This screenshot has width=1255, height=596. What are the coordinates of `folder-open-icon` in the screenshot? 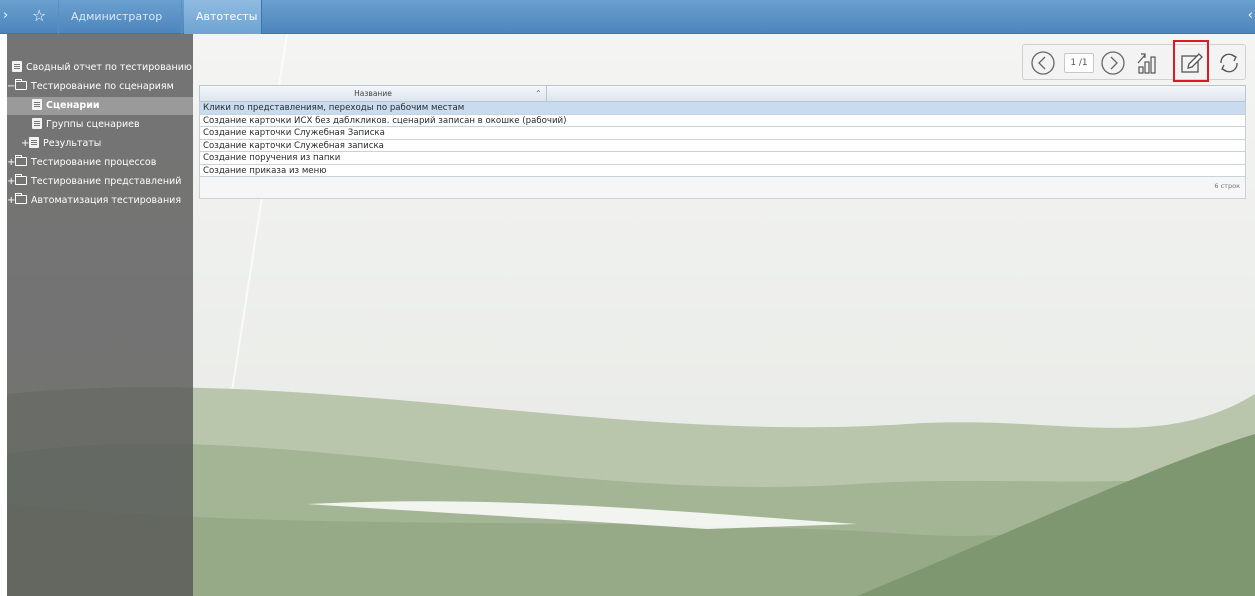 It's located at (21, 84).